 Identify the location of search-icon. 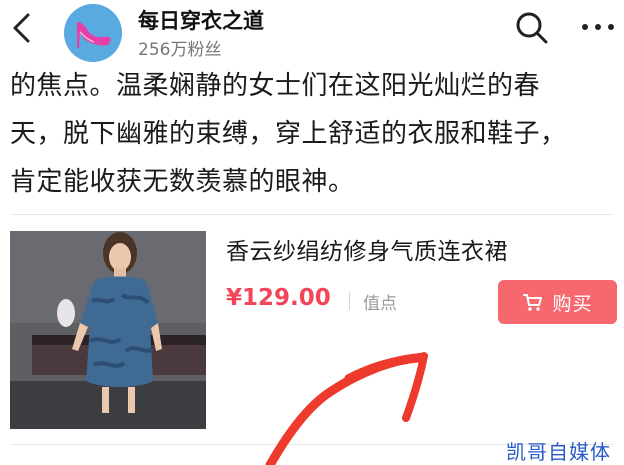
(532, 28).